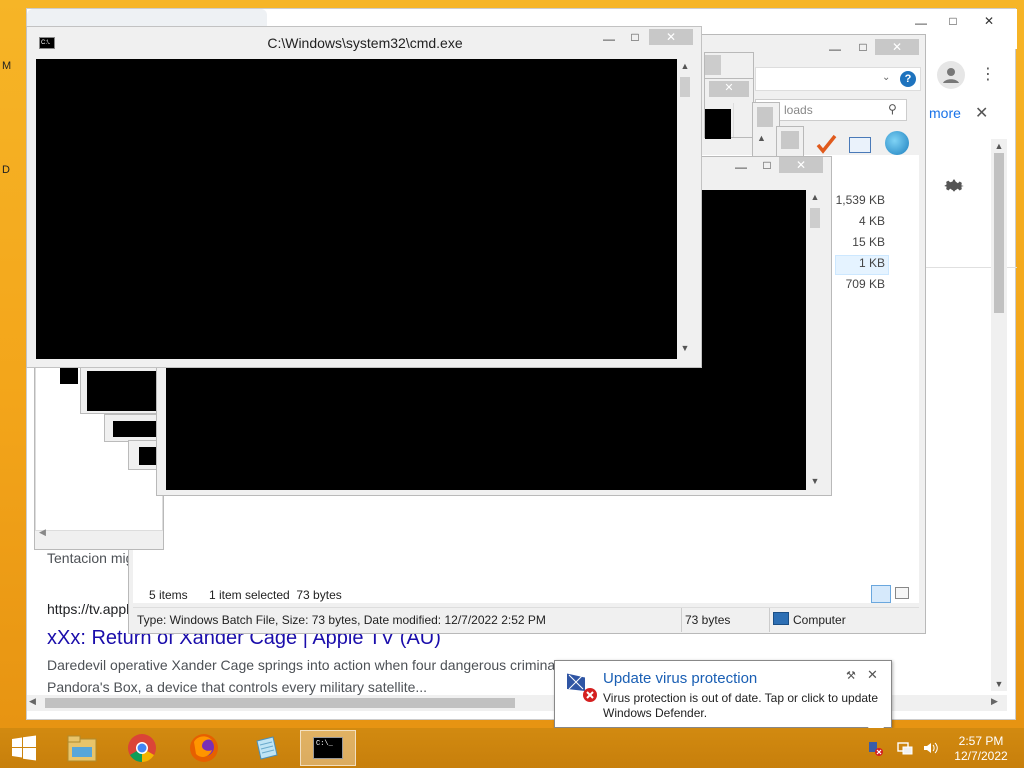 The height and width of the screenshot is (768, 1024). What do you see at coordinates (868, 242) in the screenshot?
I see `file-size: 15 KB` at bounding box center [868, 242].